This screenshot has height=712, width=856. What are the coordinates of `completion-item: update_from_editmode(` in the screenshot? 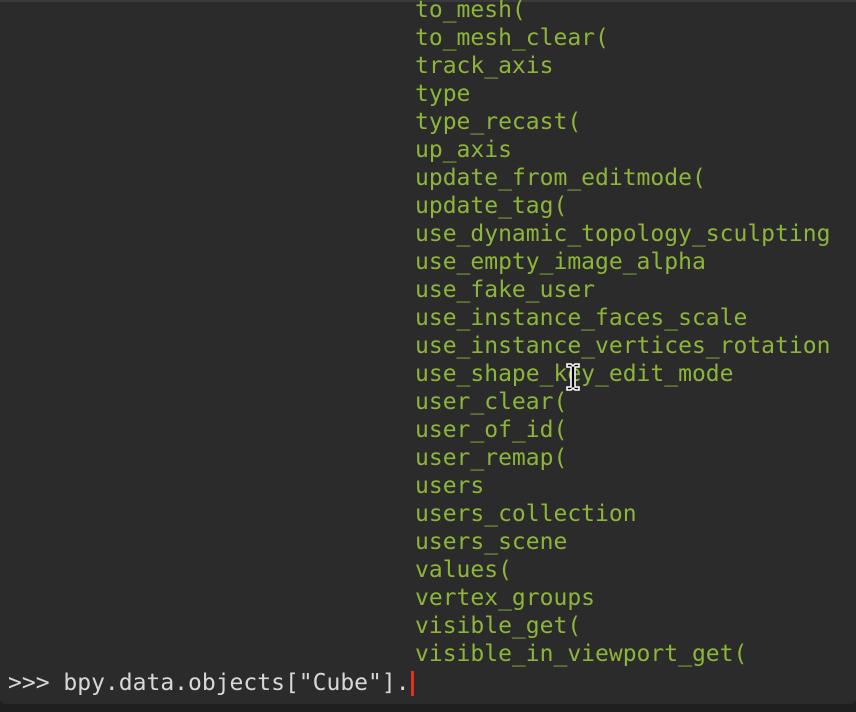 It's located at (560, 178).